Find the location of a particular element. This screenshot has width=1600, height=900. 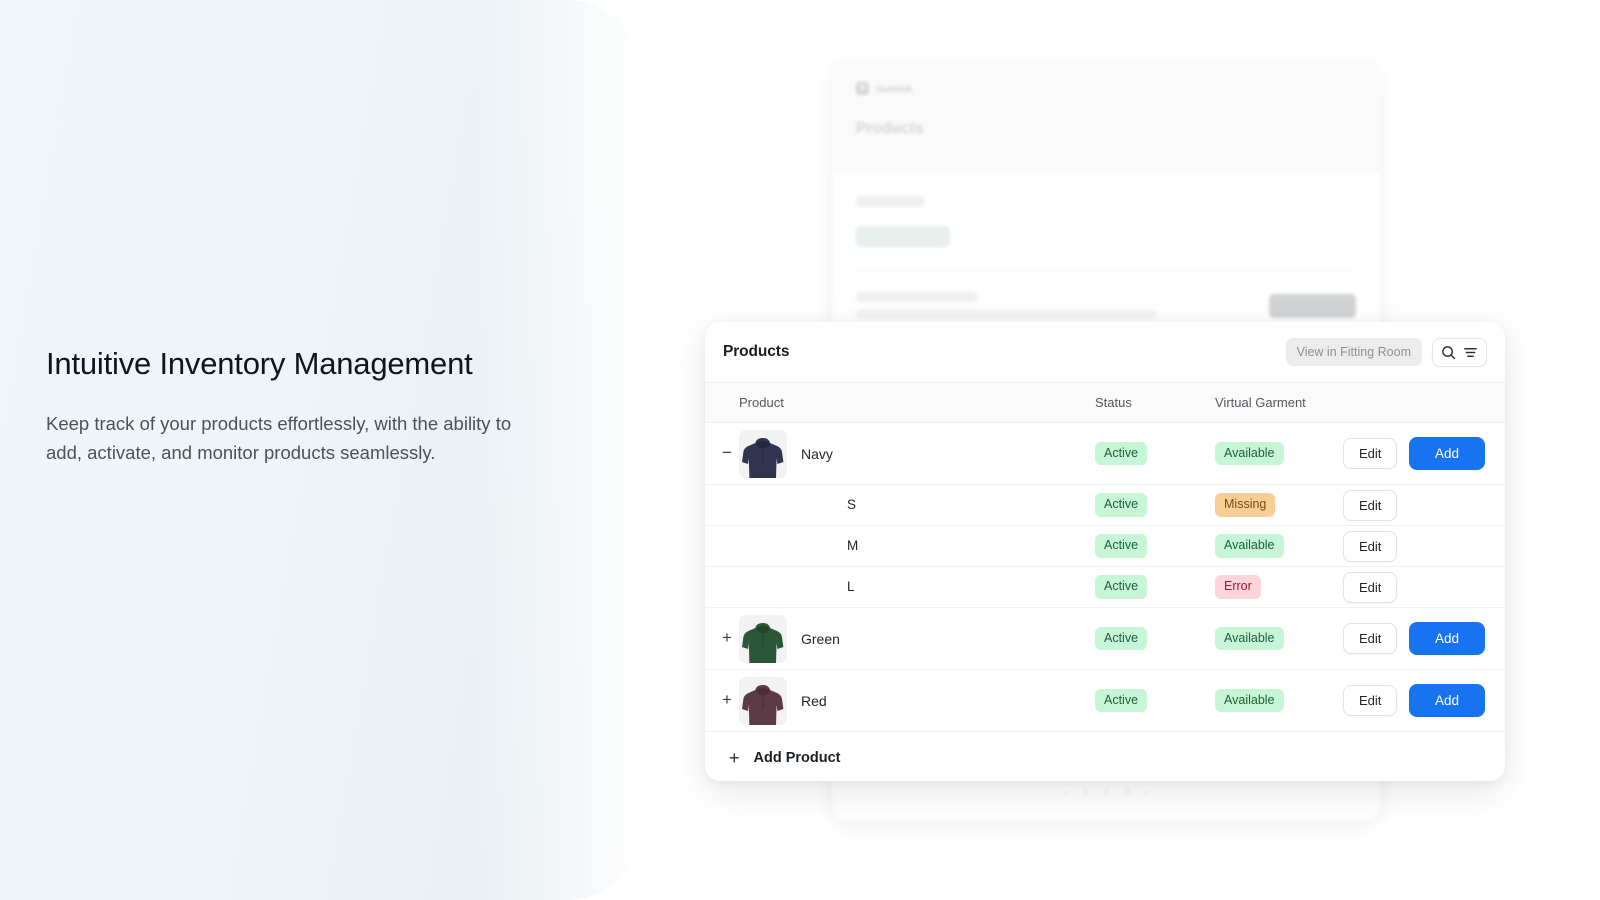

column-toggle is located at coordinates (722, 402).